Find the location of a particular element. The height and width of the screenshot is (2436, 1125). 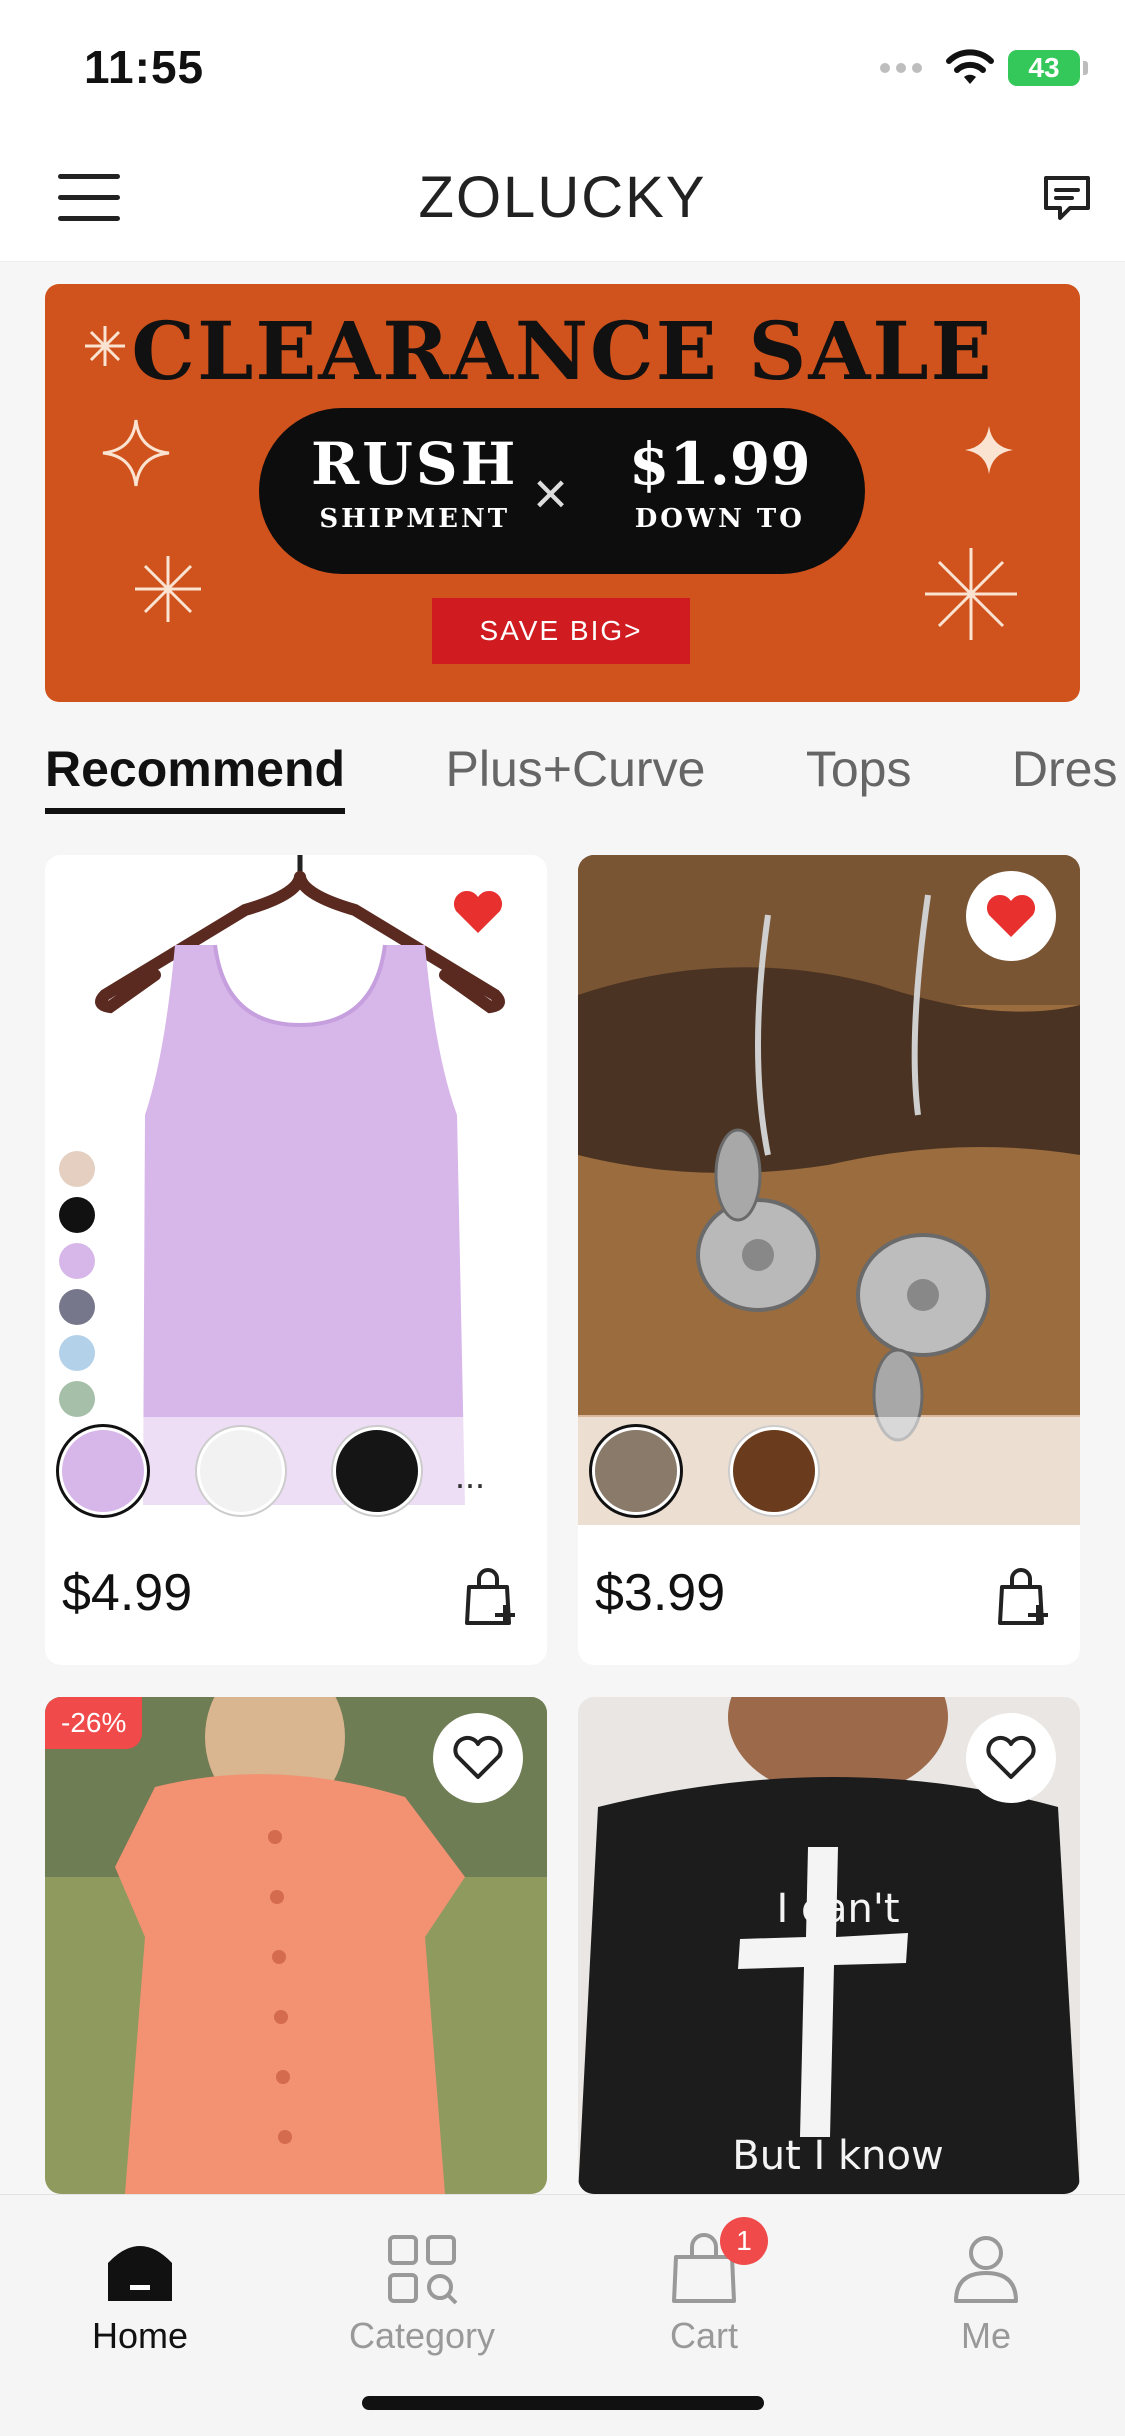

app-header: ZOLUCKY is located at coordinates (562, 201).